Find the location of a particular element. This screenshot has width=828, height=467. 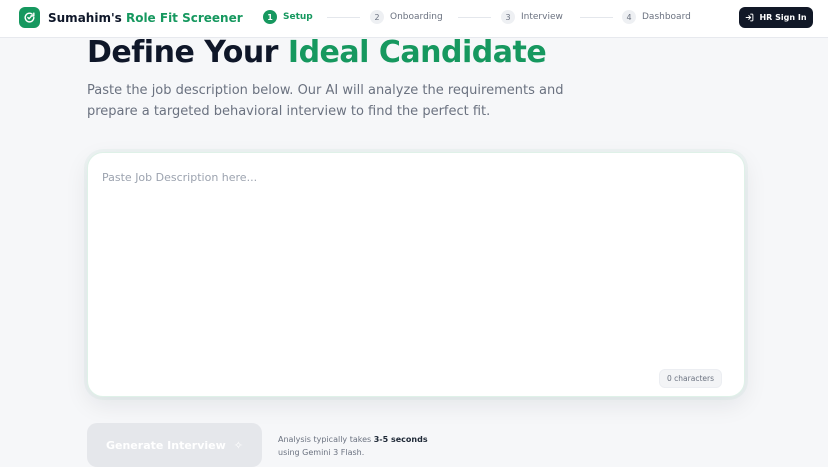

step-dashboard: 4 Dashboard is located at coordinates (656, 17).